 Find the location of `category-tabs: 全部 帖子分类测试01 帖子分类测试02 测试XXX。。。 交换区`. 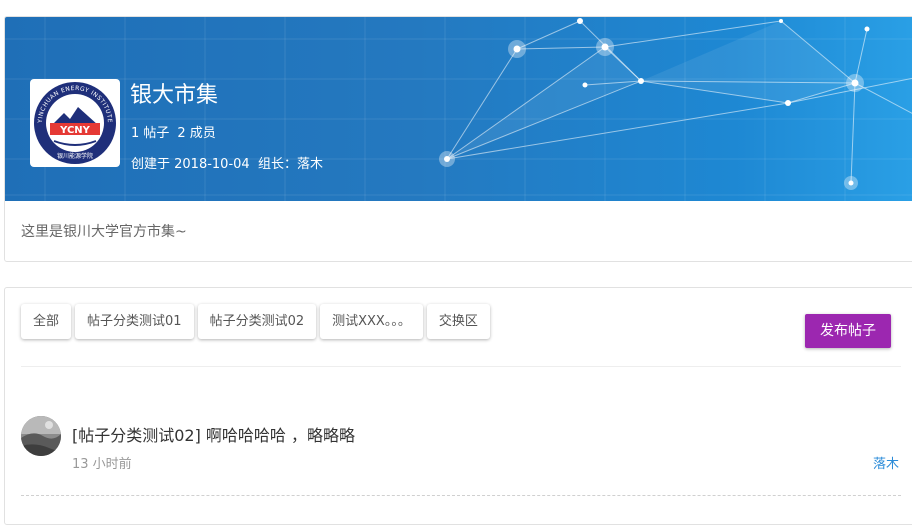

category-tabs: 全部 帖子分类测试01 帖子分类测试02 测试XXX。。。 交换区 is located at coordinates (255, 321).